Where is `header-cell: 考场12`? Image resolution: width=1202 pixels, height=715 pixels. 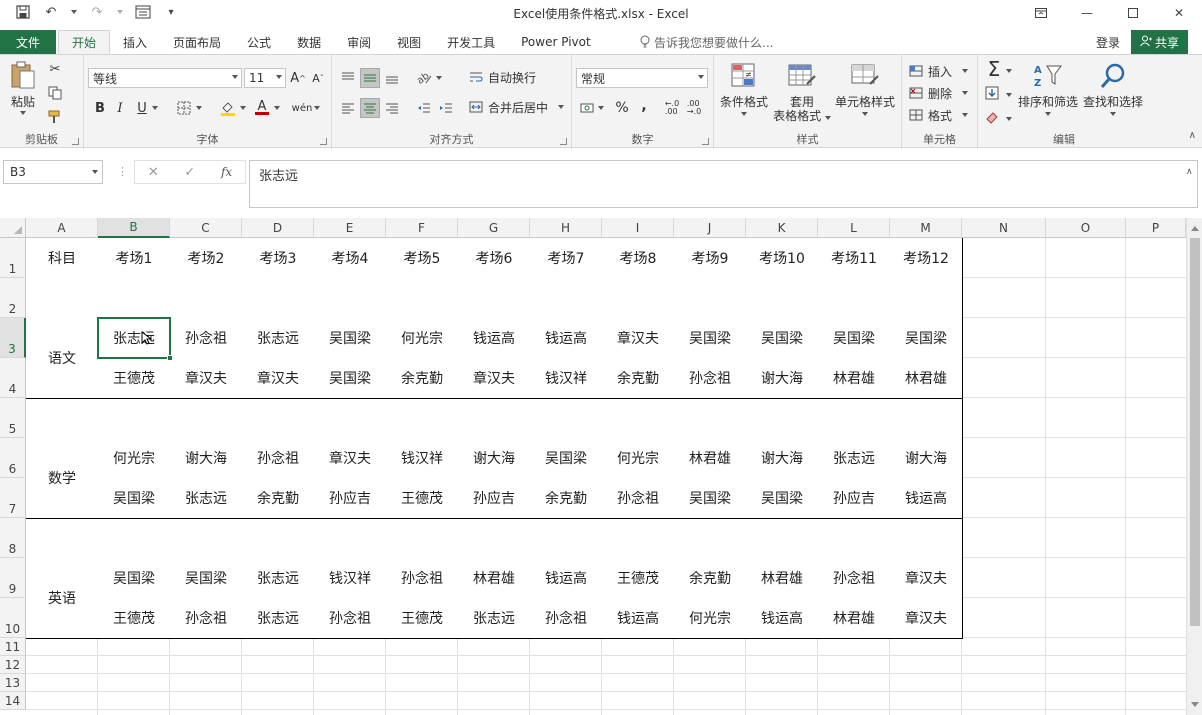 header-cell: 考场12 is located at coordinates (926, 258).